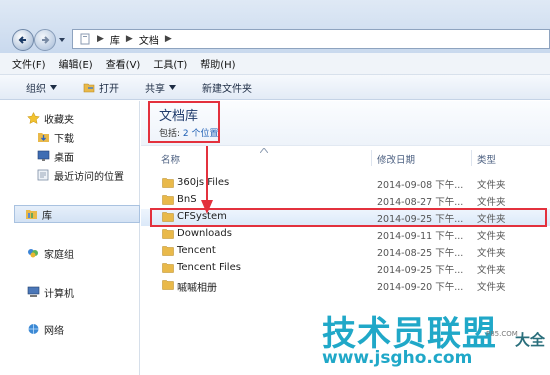 The height and width of the screenshot is (375, 550). Describe the element at coordinates (109, 89) in the screenshot. I see `open-label: 打开` at that location.